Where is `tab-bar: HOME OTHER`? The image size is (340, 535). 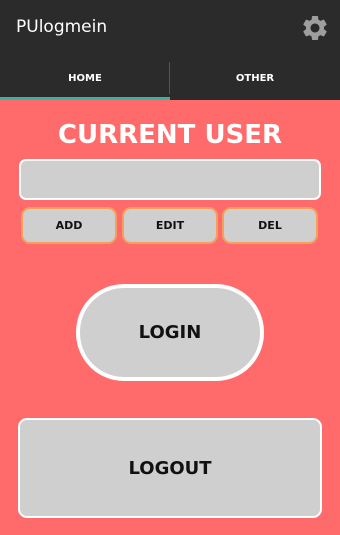
tab-bar: HOME OTHER is located at coordinates (170, 78).